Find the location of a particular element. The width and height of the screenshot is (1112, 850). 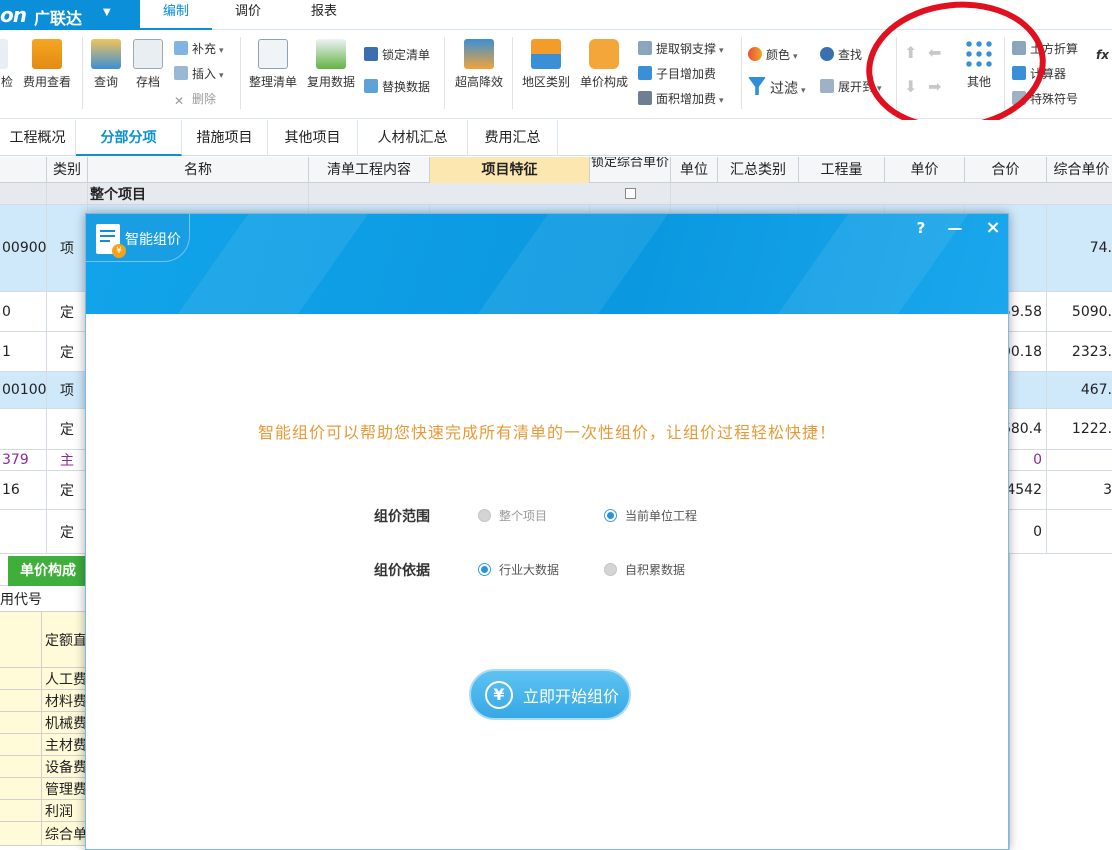

list-item: 人工费 is located at coordinates (43, 679).